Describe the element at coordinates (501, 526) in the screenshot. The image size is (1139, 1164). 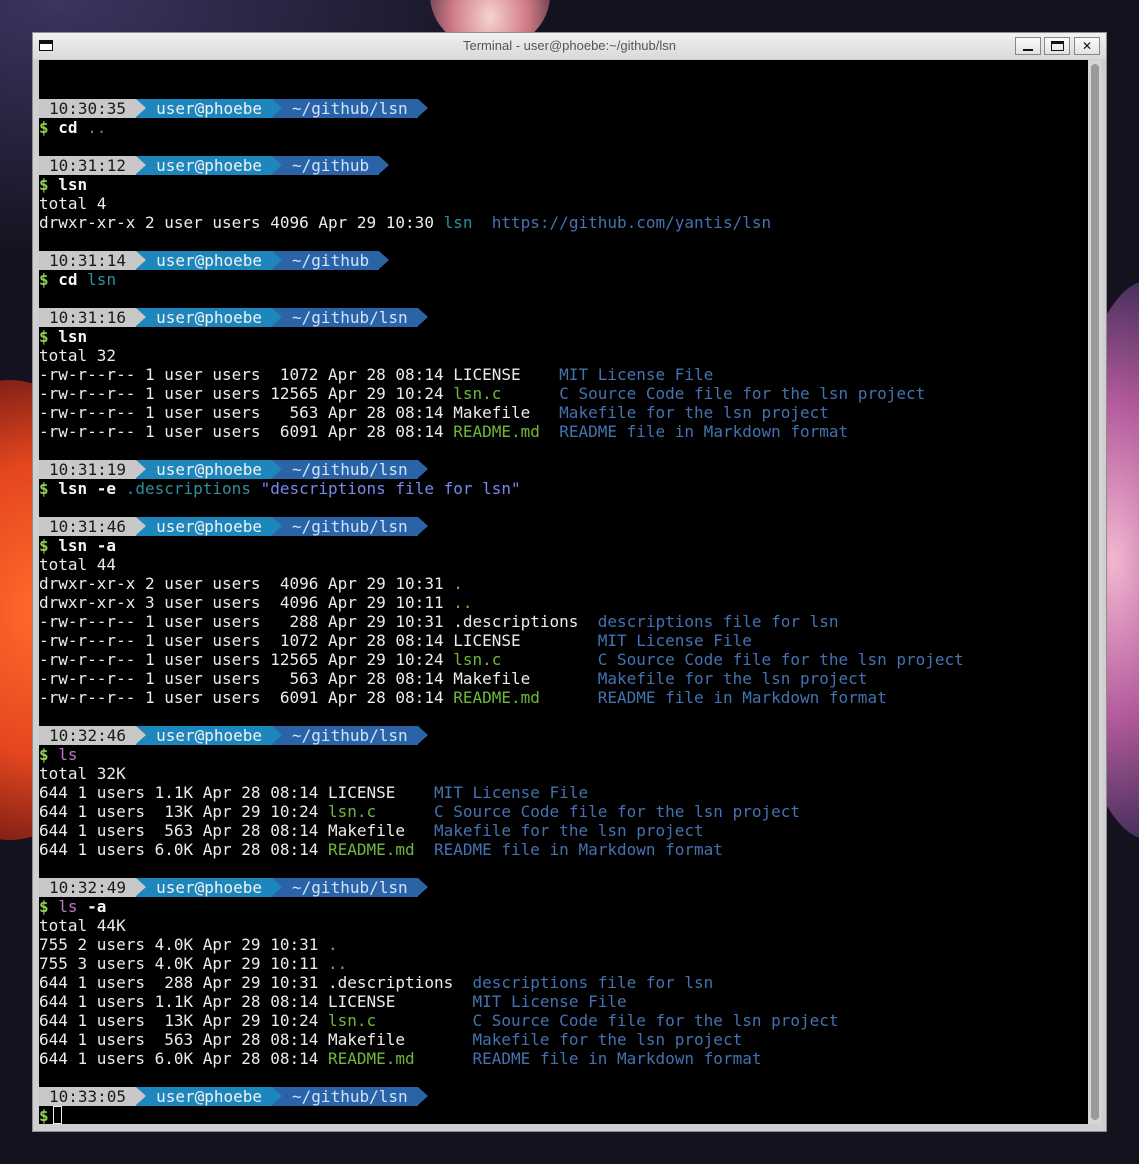
I see `shell-prompt: 10:31:46 user@phoebe ~/github/lsn` at that location.